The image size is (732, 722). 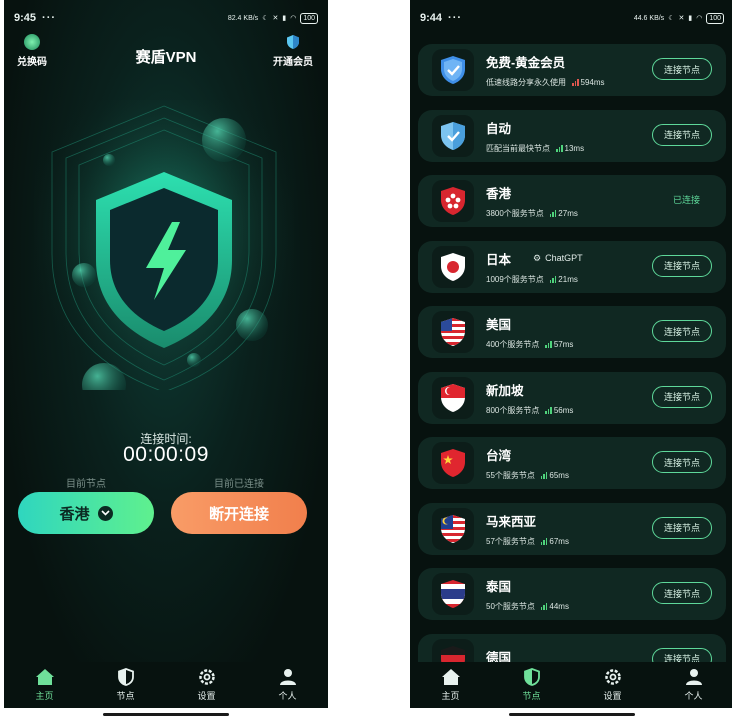 I want to click on ping-indicator: 57ms, so click(x=559, y=344).